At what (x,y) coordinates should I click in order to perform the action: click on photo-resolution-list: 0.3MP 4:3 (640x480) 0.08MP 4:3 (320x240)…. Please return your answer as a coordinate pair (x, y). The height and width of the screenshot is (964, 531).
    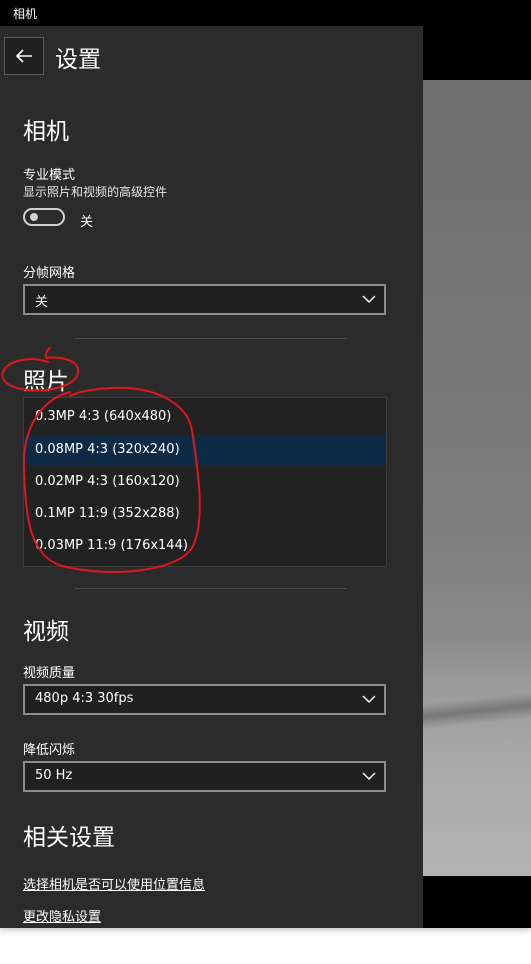
    Looking at the image, I should click on (205, 482).